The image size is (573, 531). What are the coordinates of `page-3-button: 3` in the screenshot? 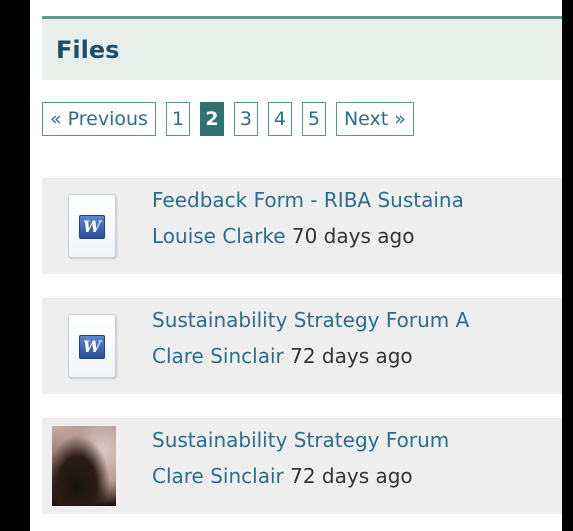 It's located at (245, 119).